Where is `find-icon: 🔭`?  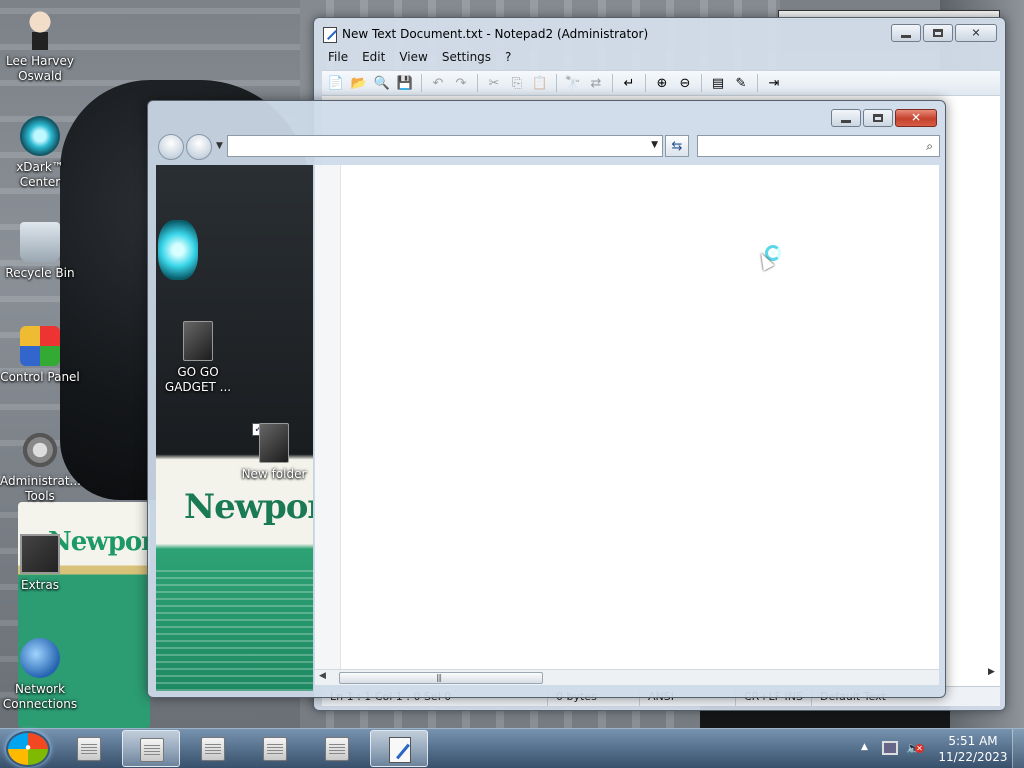 find-icon: 🔭 is located at coordinates (573, 83).